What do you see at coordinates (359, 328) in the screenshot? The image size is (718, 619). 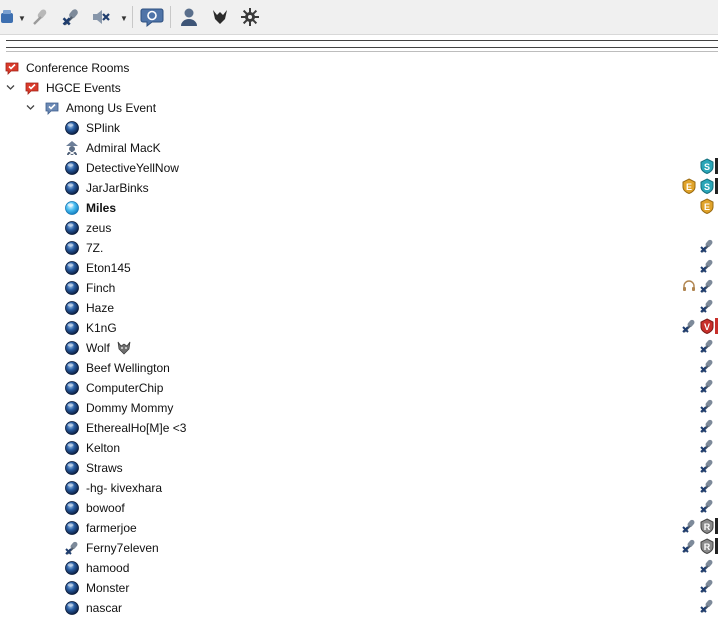 I see `user-row: K1nG V` at bounding box center [359, 328].